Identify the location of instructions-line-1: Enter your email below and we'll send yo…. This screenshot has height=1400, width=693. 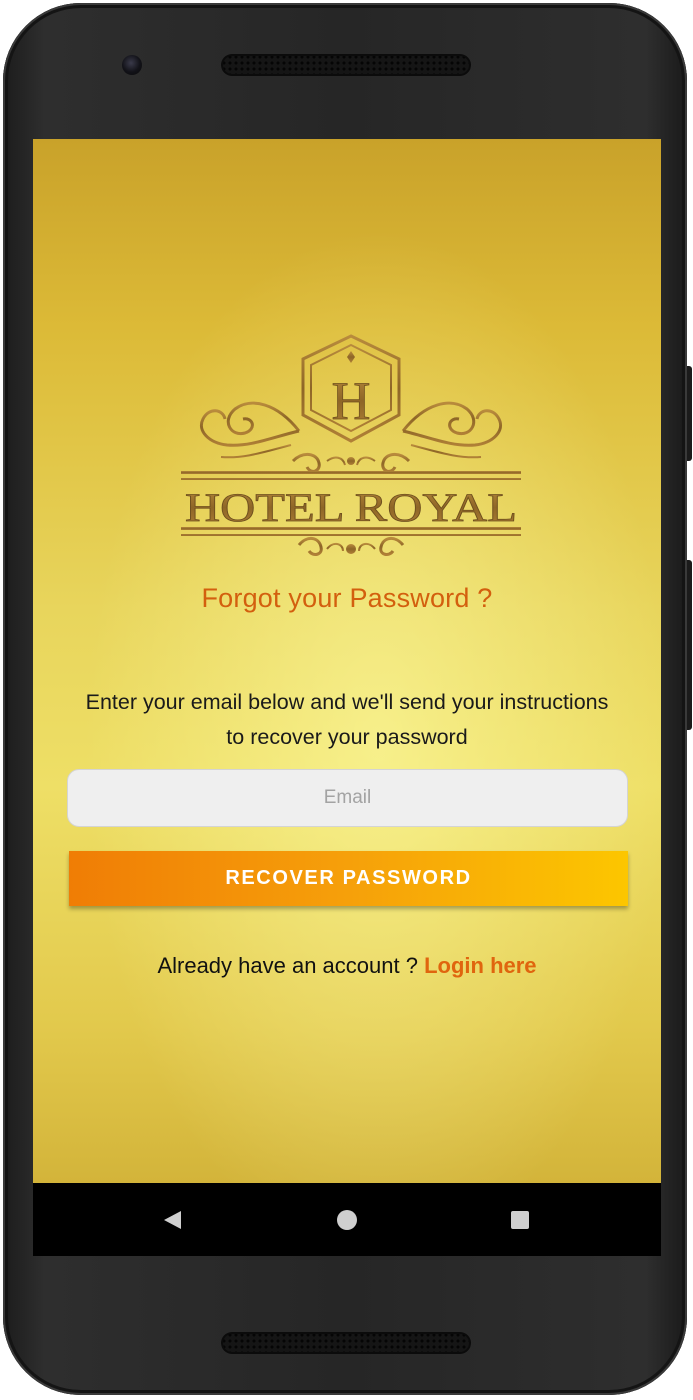
(347, 702).